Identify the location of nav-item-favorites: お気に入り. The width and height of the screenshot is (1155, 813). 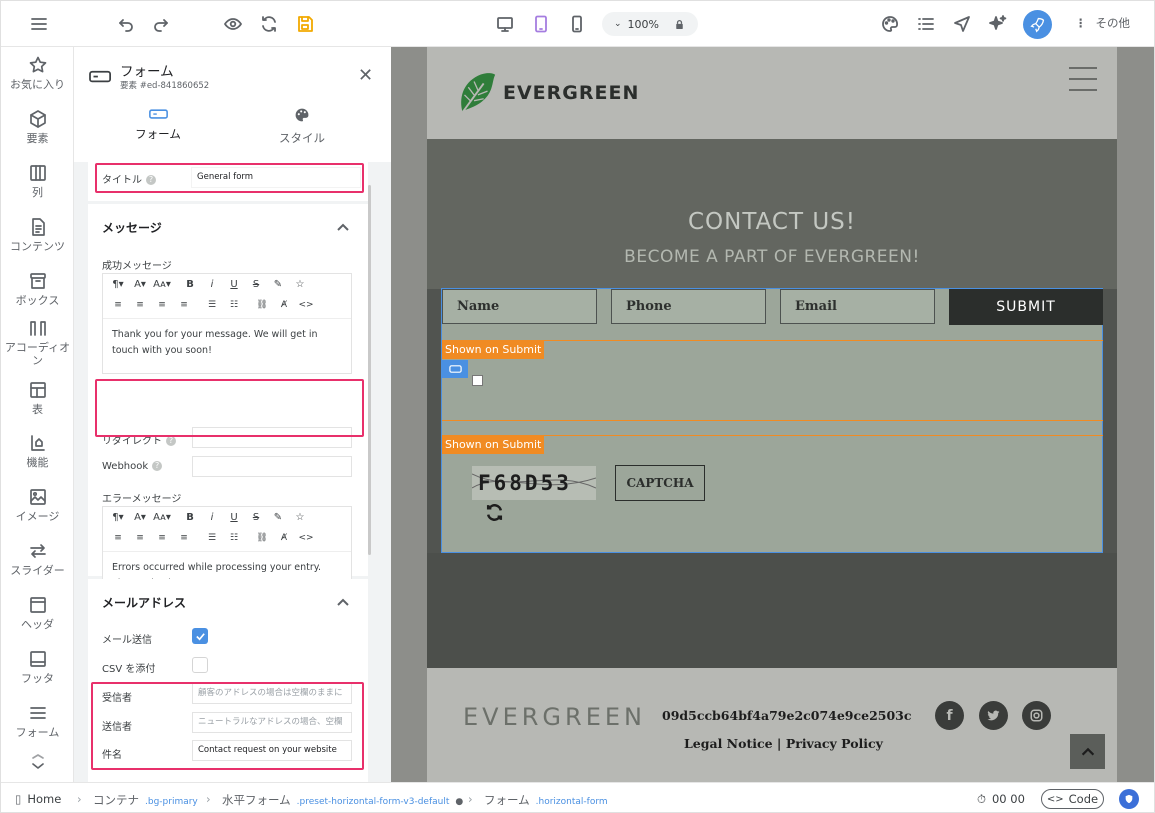
(37, 73).